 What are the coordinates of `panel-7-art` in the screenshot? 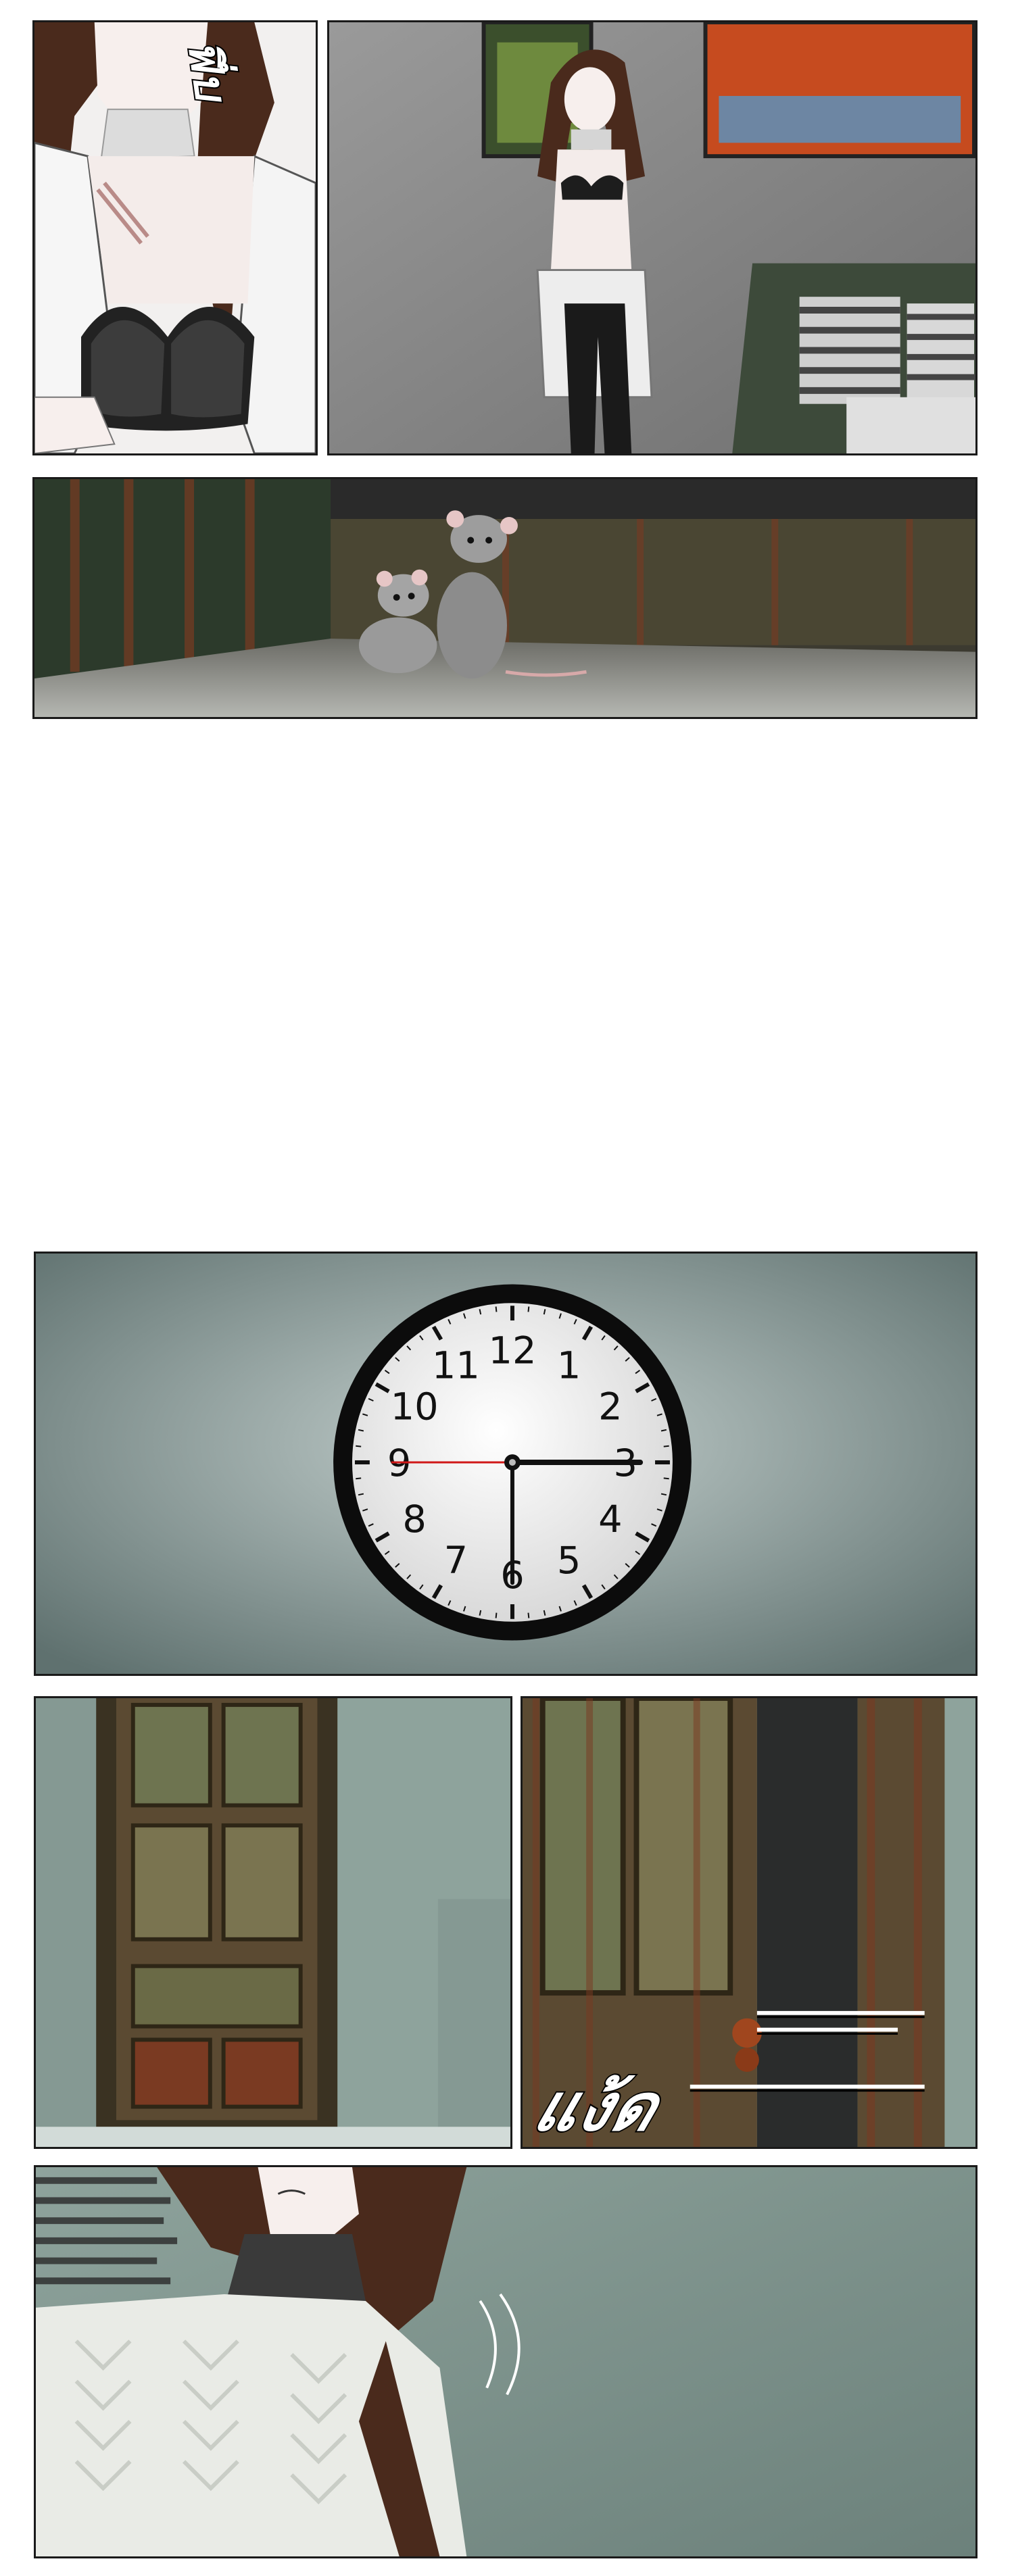 It's located at (505, 2362).